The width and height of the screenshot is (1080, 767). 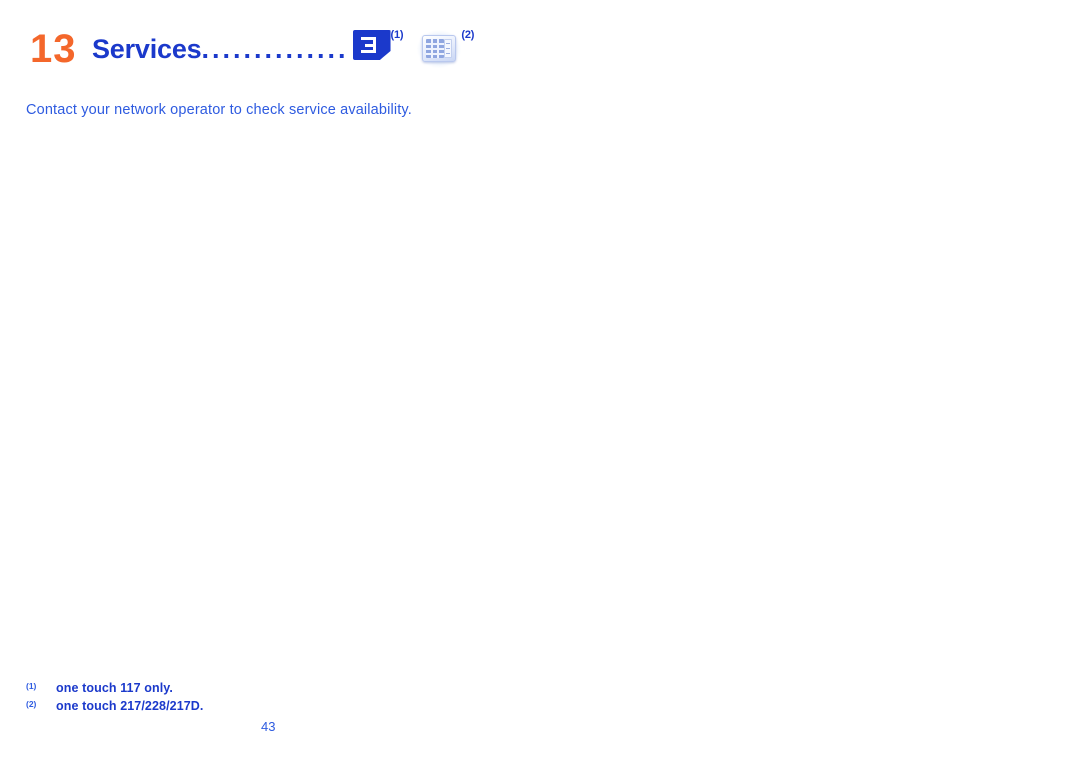 What do you see at coordinates (435, 54) in the screenshot?
I see `sim-glossy-grid-line-h3` at bounding box center [435, 54].